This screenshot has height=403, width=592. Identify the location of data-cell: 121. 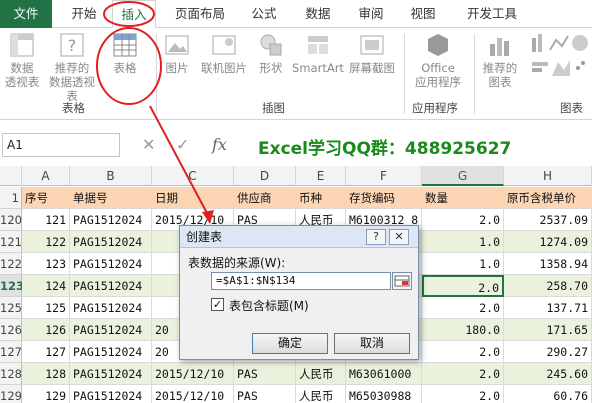
(46, 220).